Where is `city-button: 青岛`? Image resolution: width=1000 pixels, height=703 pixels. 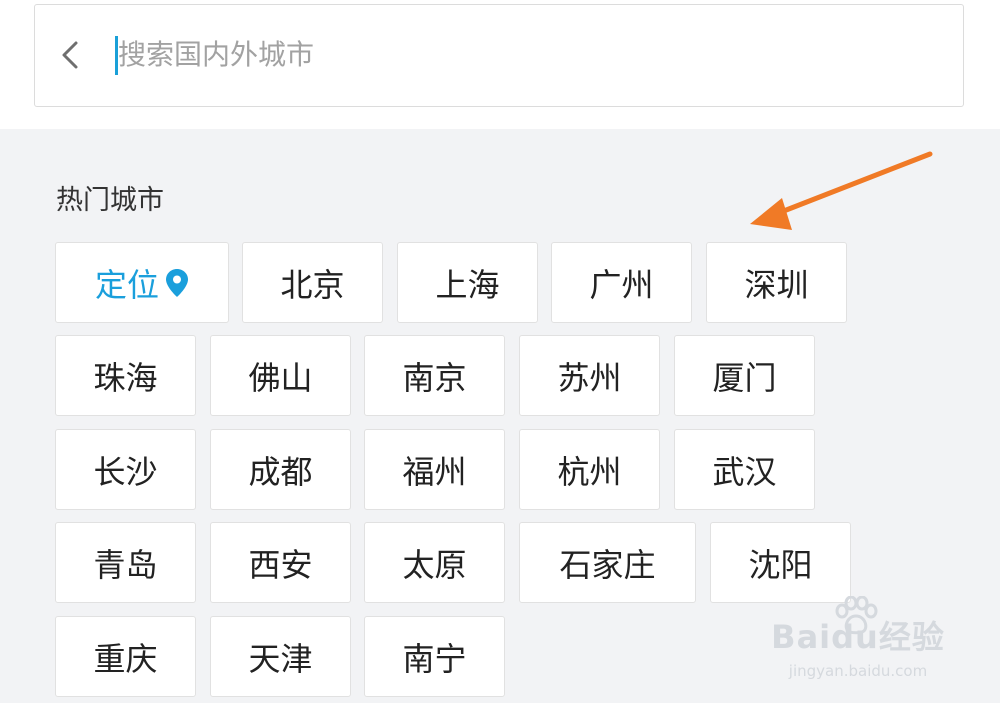 city-button: 青岛 is located at coordinates (125, 562).